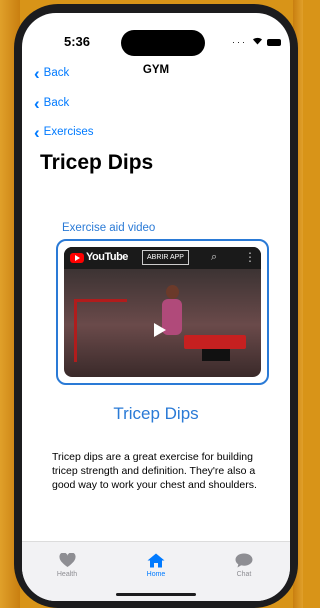 This screenshot has width=320, height=608. I want to click on youtube-bar: YouTube ABRIR APP ⌕ ⋮, so click(162, 258).